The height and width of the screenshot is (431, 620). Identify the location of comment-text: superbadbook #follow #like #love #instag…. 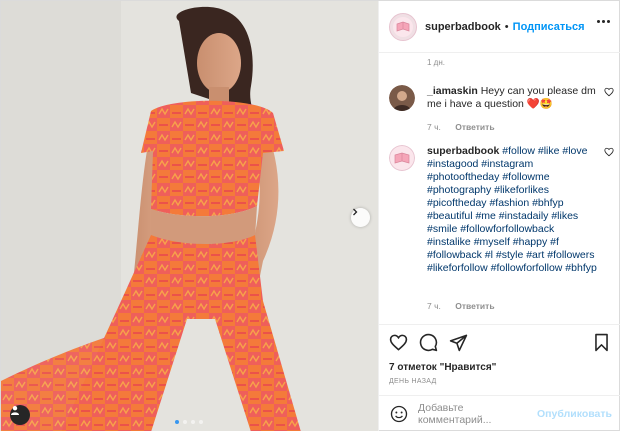
(512, 210).